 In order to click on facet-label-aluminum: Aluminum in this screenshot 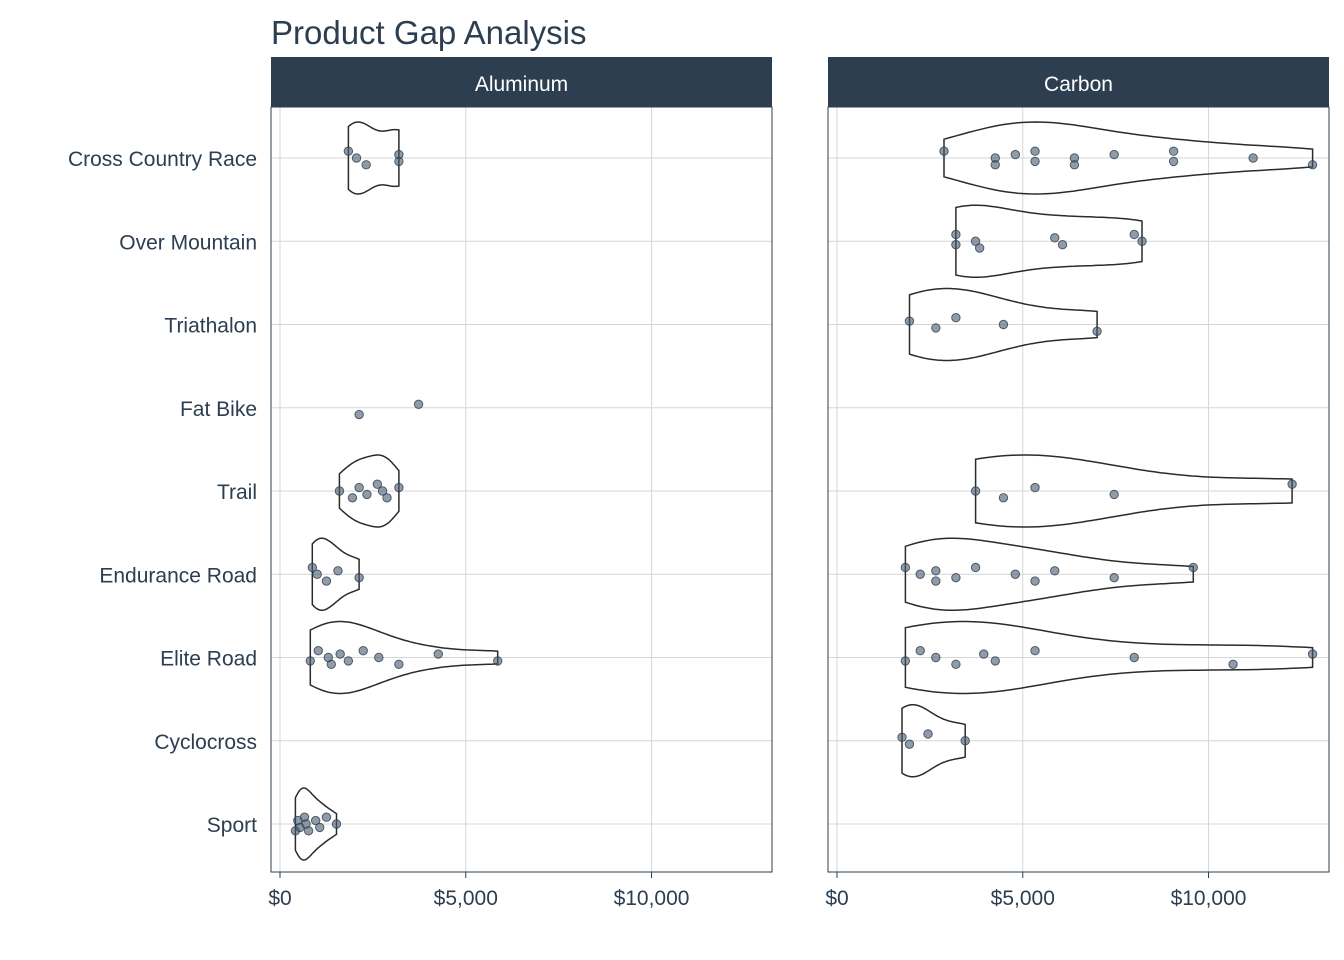, I will do `click(521, 84)`.